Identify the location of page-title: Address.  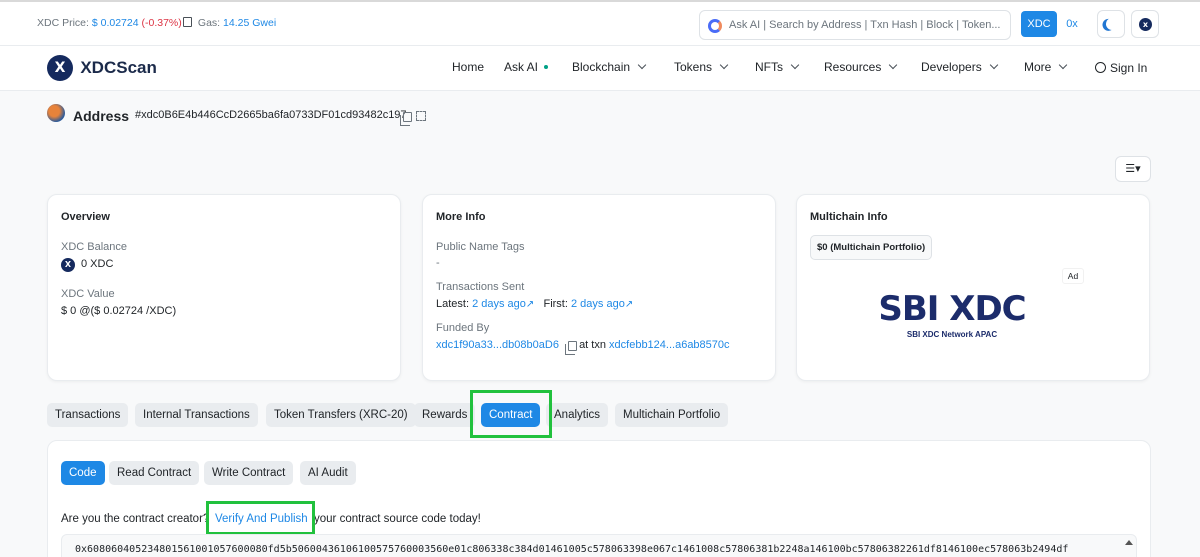
(101, 116).